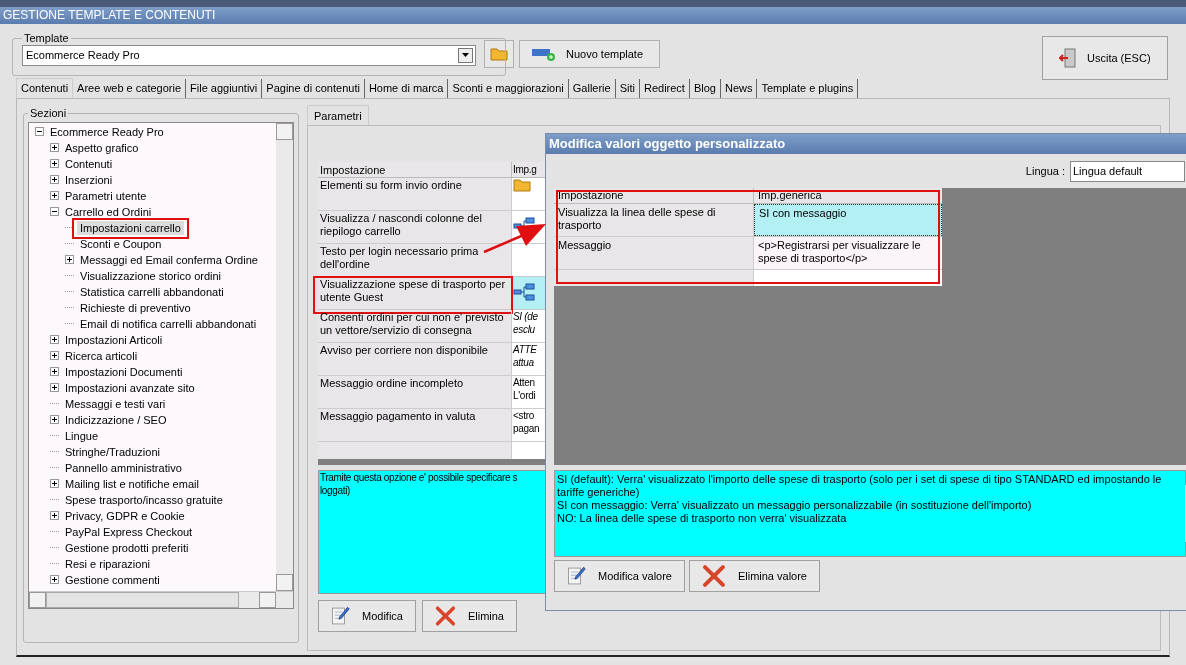 This screenshot has height=665, width=1186. What do you see at coordinates (619, 576) in the screenshot?
I see `edit-button: Modifica valore` at bounding box center [619, 576].